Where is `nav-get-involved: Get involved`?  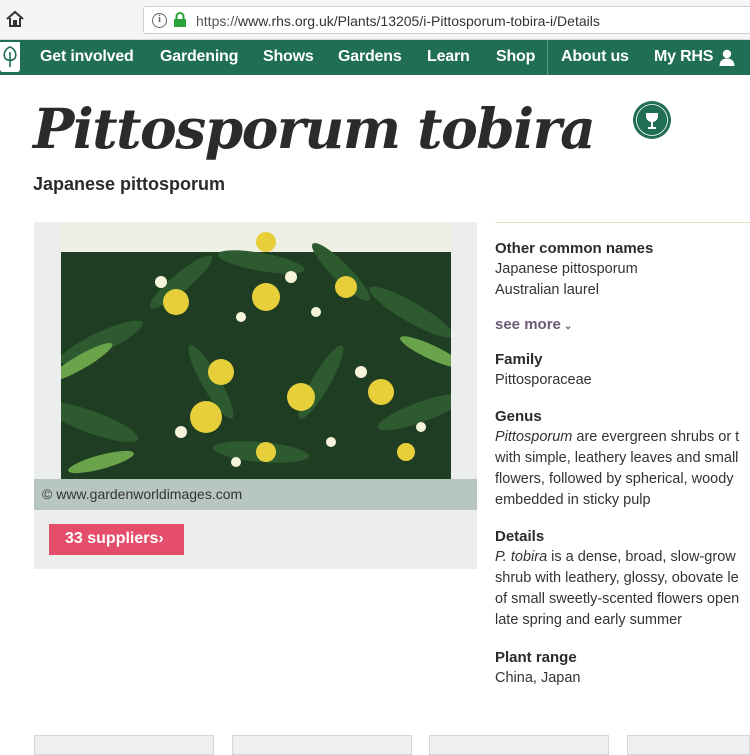
nav-get-involved: Get involved is located at coordinates (87, 57).